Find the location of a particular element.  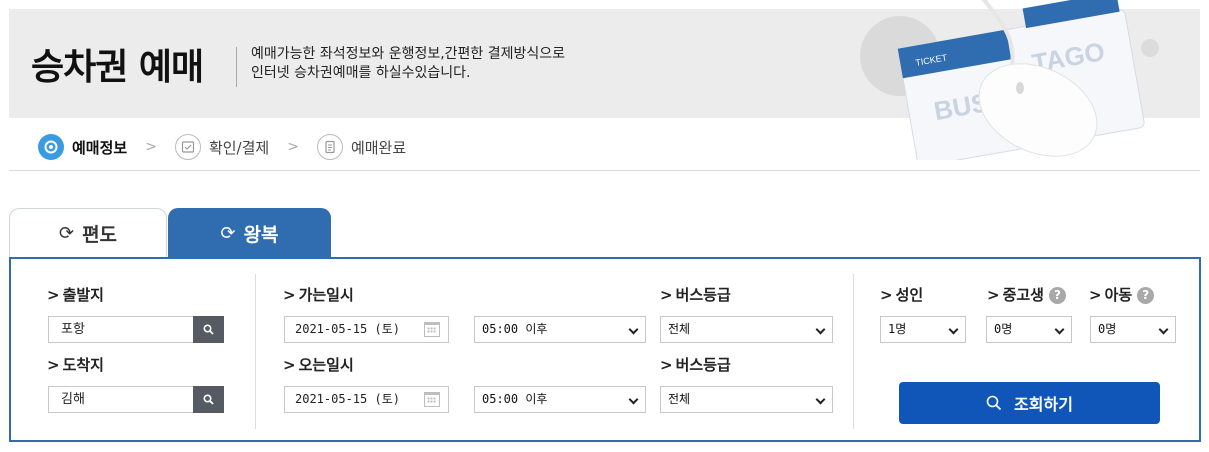

go-date-input: 2021-05-15 (토) is located at coordinates (366, 329).